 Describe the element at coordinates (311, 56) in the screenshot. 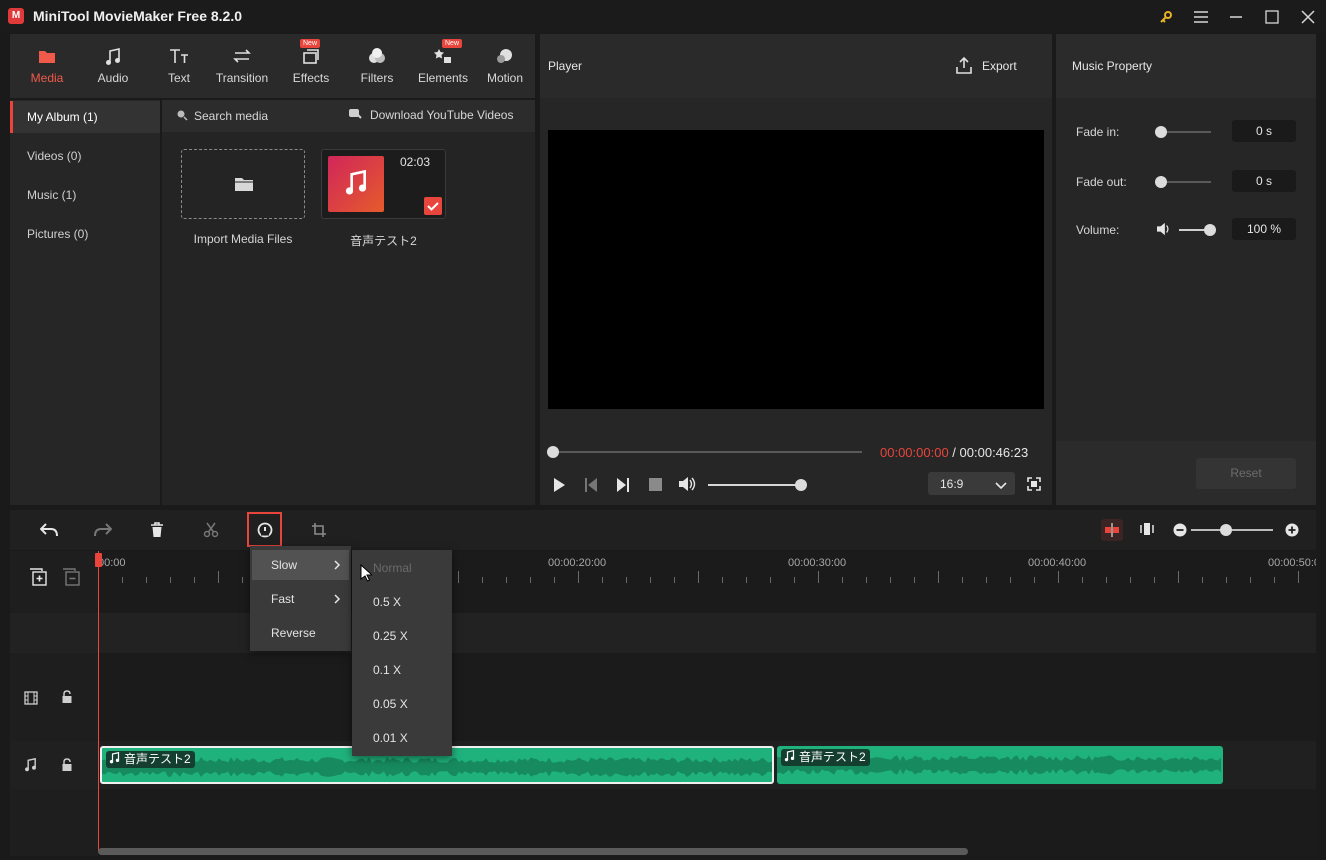

I see `effects-icon` at that location.